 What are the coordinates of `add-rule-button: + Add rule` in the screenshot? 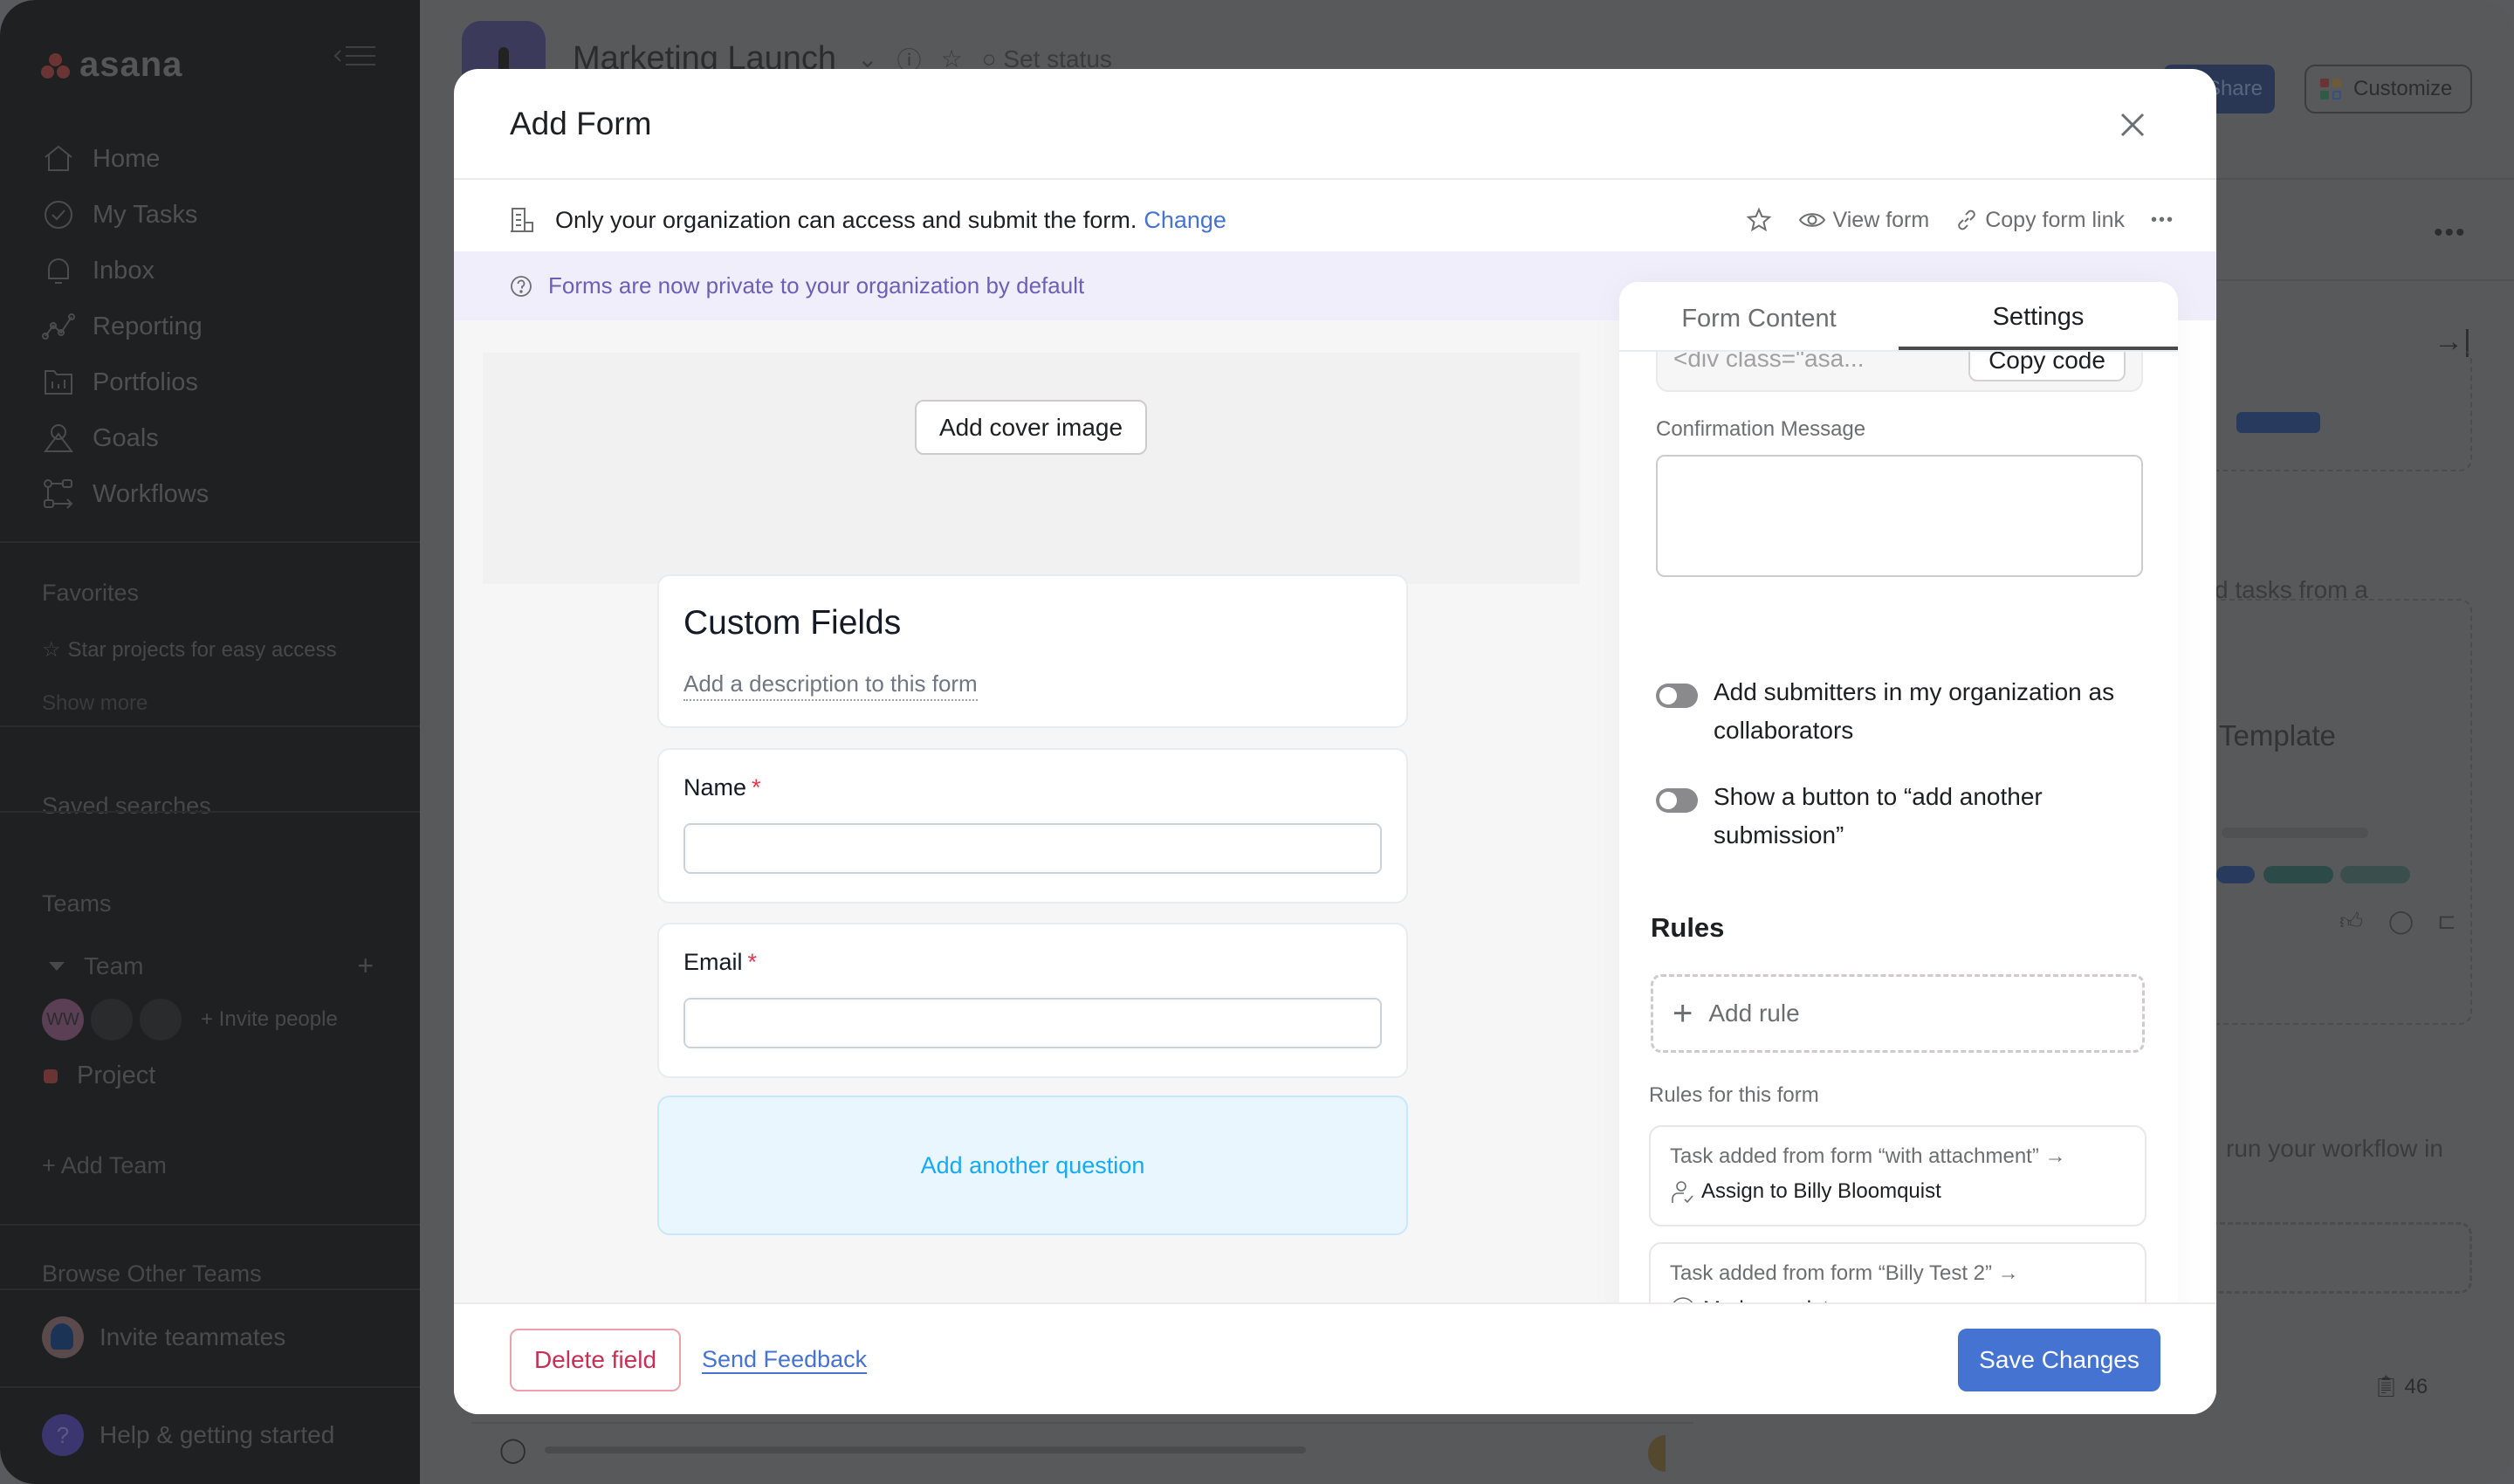 It's located at (1898, 1014).